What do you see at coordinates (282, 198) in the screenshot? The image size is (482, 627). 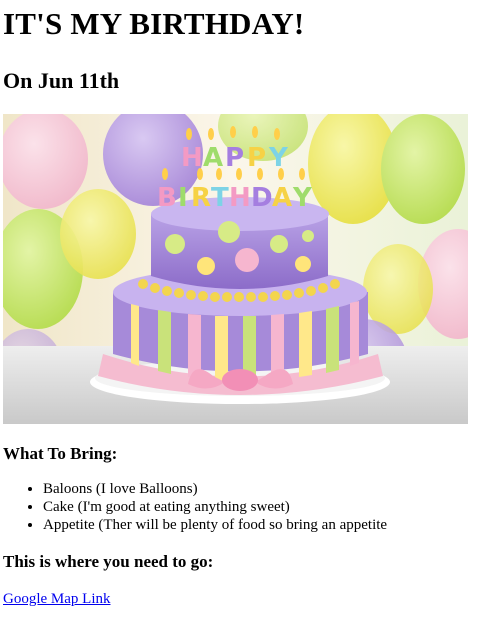 I see `svg-text: A` at bounding box center [282, 198].